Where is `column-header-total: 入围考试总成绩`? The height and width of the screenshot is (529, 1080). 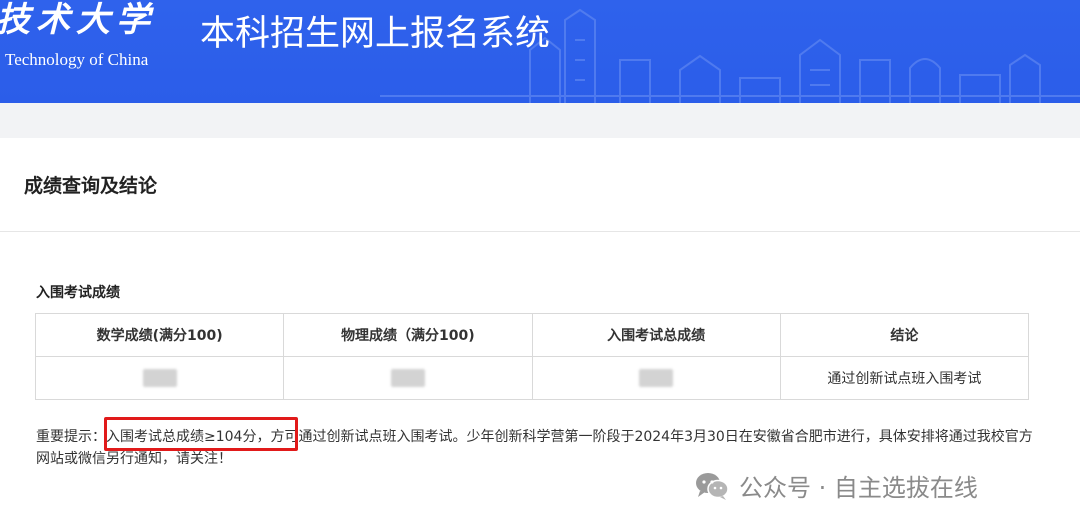 column-header-total: 入围考试总成绩 is located at coordinates (656, 335).